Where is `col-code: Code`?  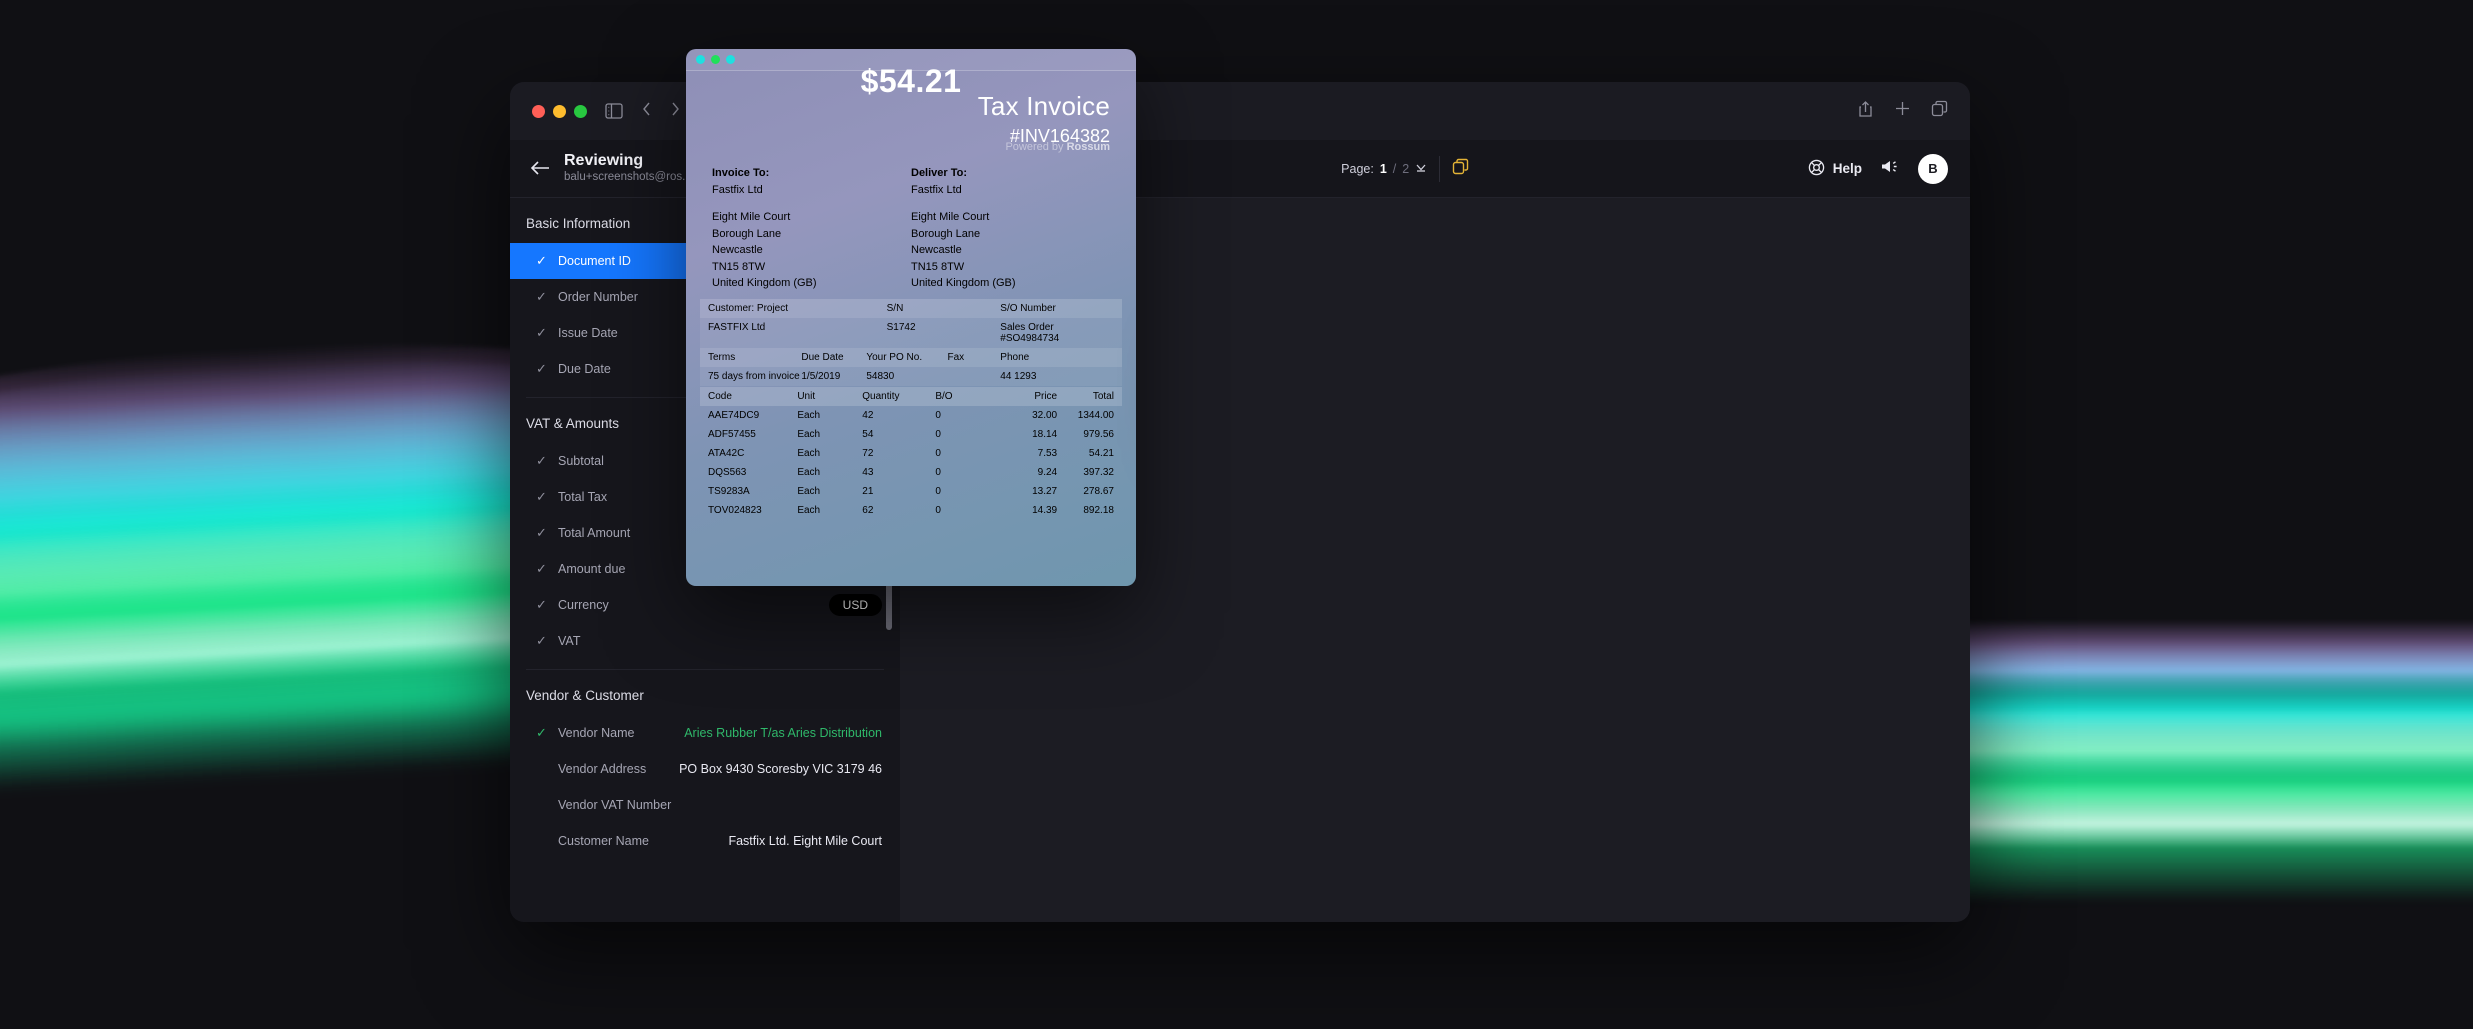 col-code: Code is located at coordinates (720, 396).